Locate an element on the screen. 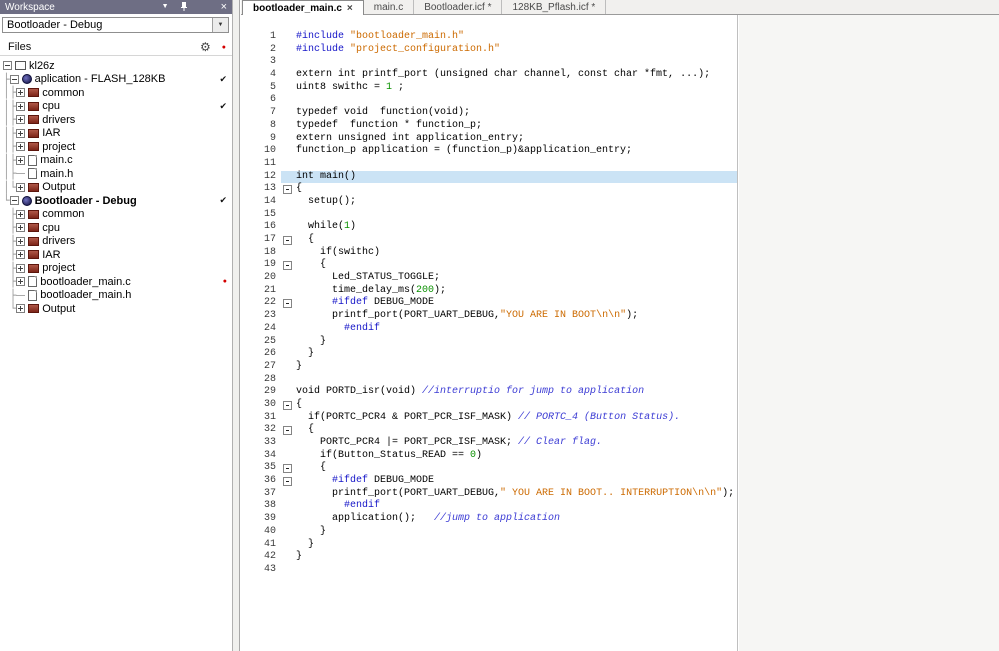  code-line-9: 9 extern unsigned int application_entry; is located at coordinates (489, 139).